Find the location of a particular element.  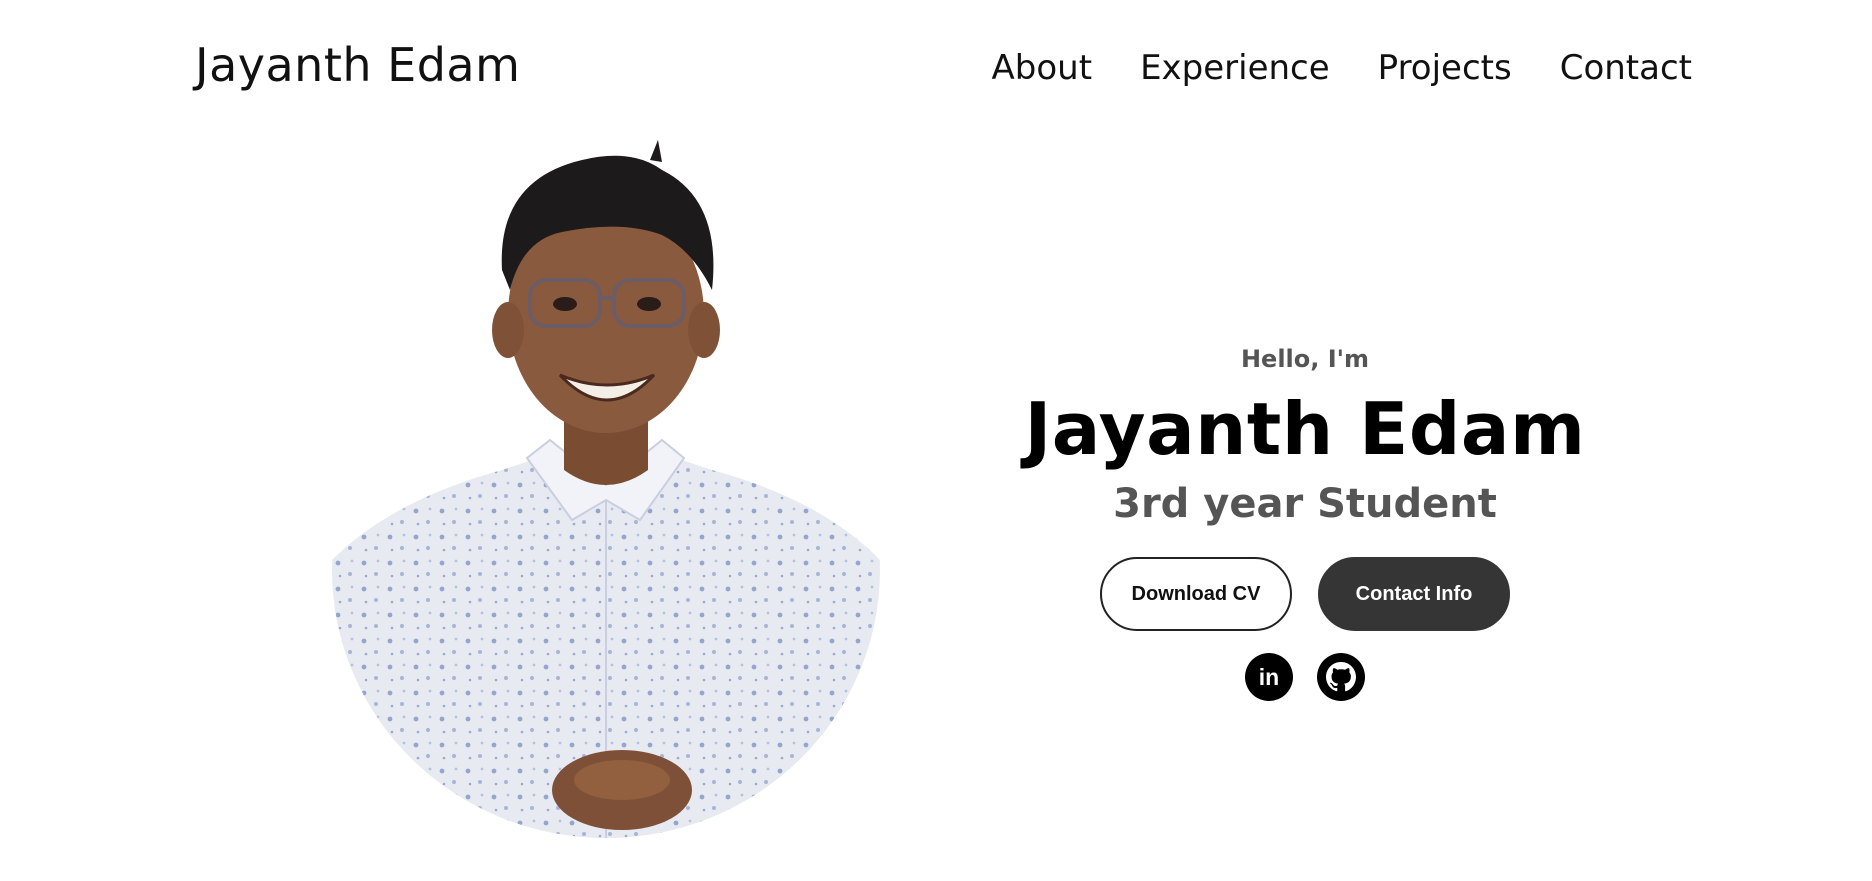

nav-link-contact: Contact is located at coordinates (1626, 68).